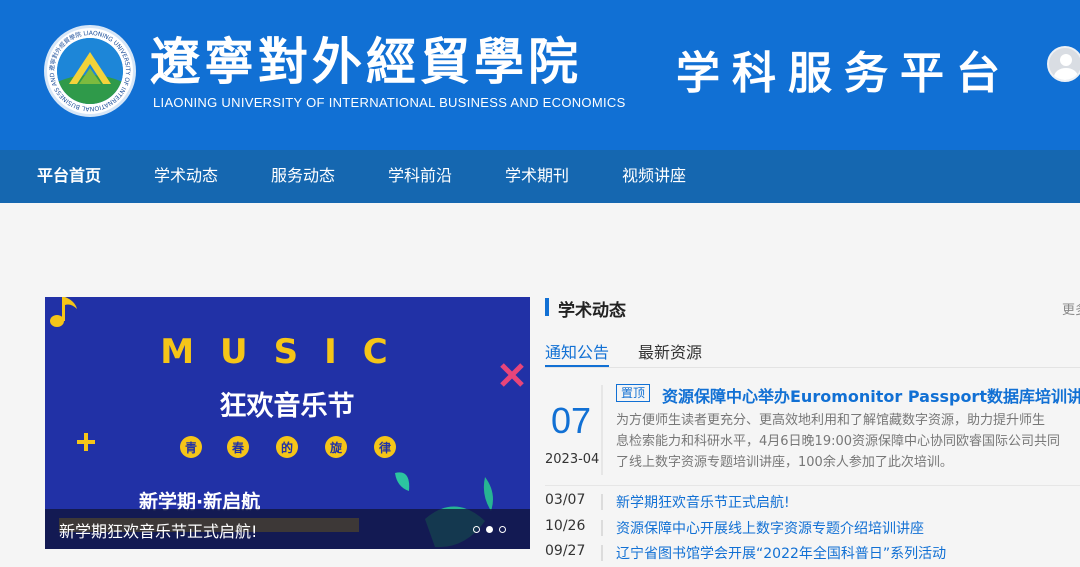  What do you see at coordinates (565, 526) in the screenshot?
I see `news-date: 10/26` at bounding box center [565, 526].